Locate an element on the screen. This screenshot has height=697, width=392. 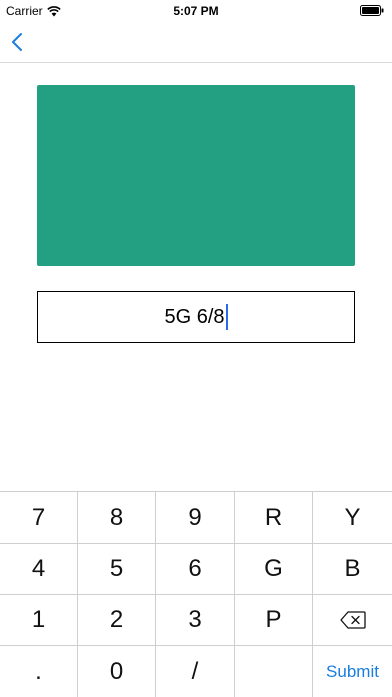
key-1: 1 is located at coordinates (39, 620).